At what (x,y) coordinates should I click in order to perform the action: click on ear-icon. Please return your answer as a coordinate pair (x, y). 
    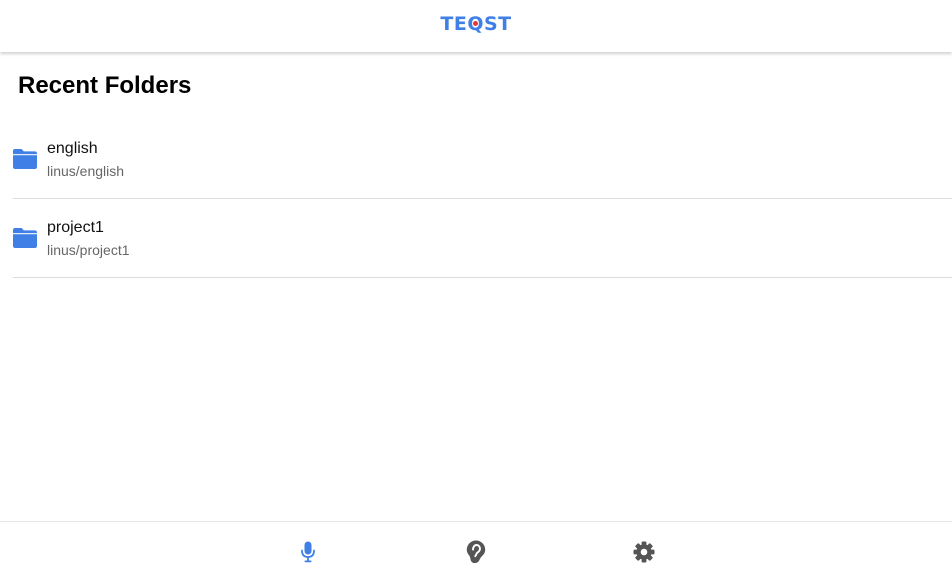
    Looking at the image, I should click on (476, 552).